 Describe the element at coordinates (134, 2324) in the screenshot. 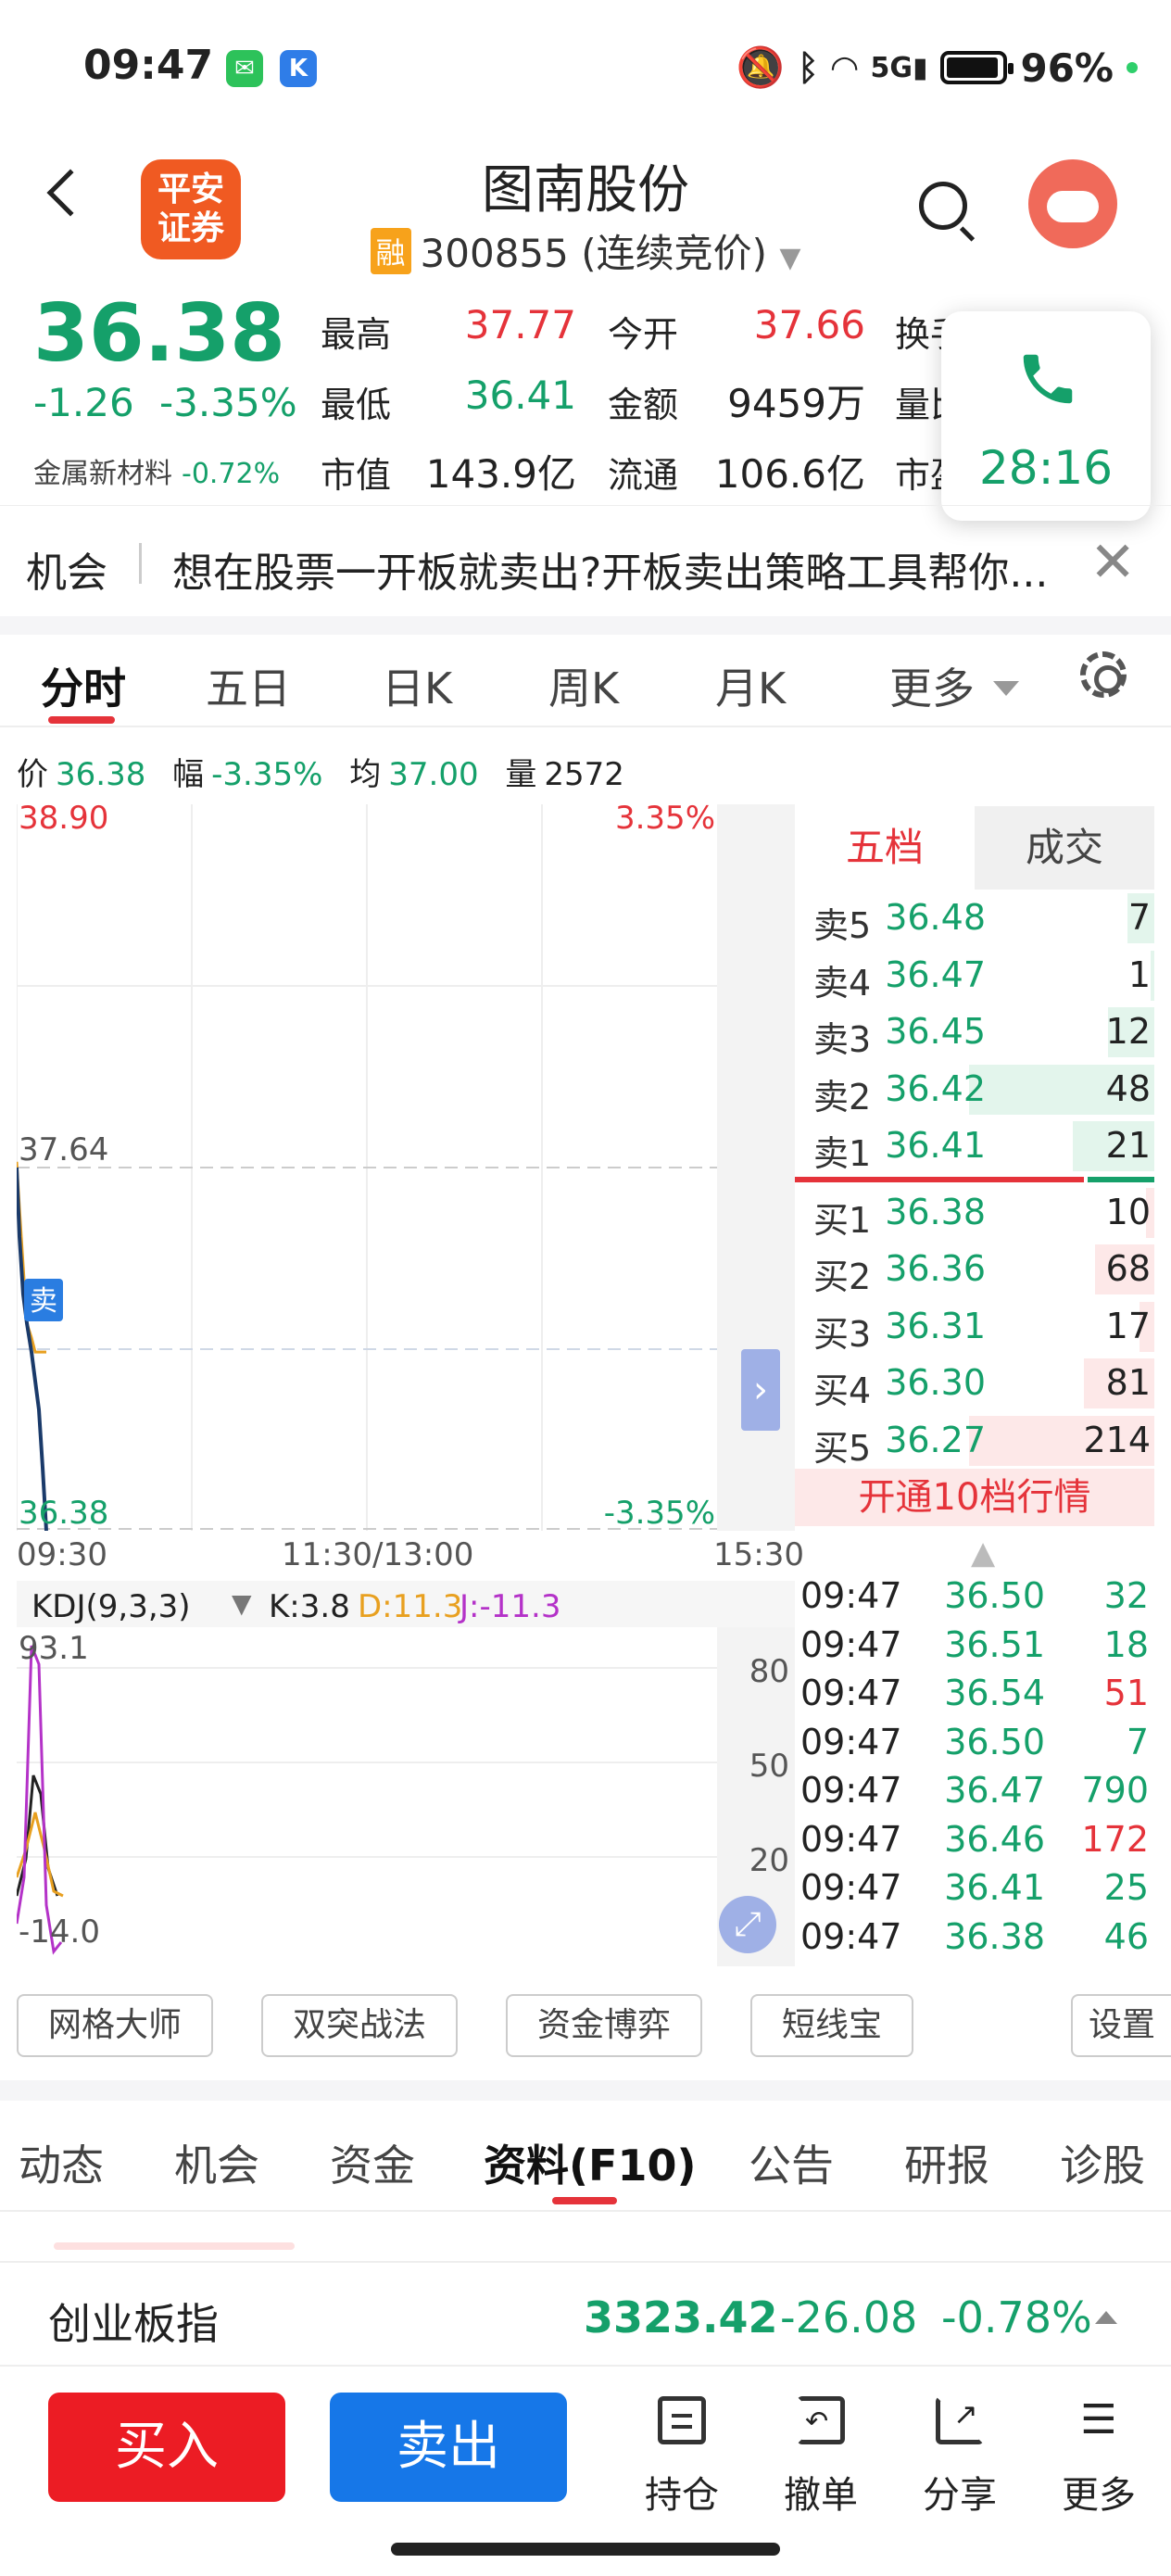

I see `index-name: 创业板指` at that location.